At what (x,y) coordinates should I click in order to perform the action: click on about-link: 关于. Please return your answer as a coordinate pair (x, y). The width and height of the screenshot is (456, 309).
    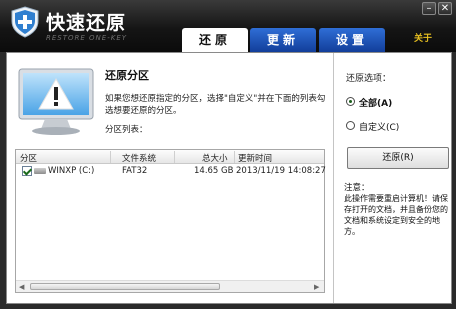
    Looking at the image, I should click on (423, 37).